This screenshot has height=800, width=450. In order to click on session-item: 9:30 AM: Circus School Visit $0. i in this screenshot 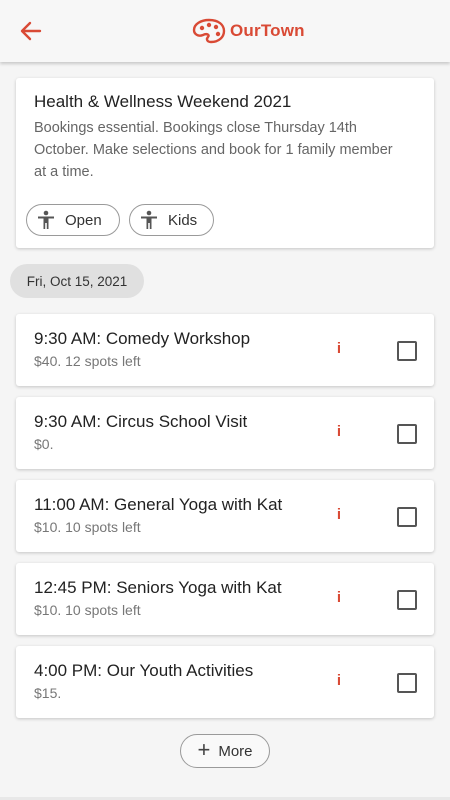, I will do `click(225, 433)`.